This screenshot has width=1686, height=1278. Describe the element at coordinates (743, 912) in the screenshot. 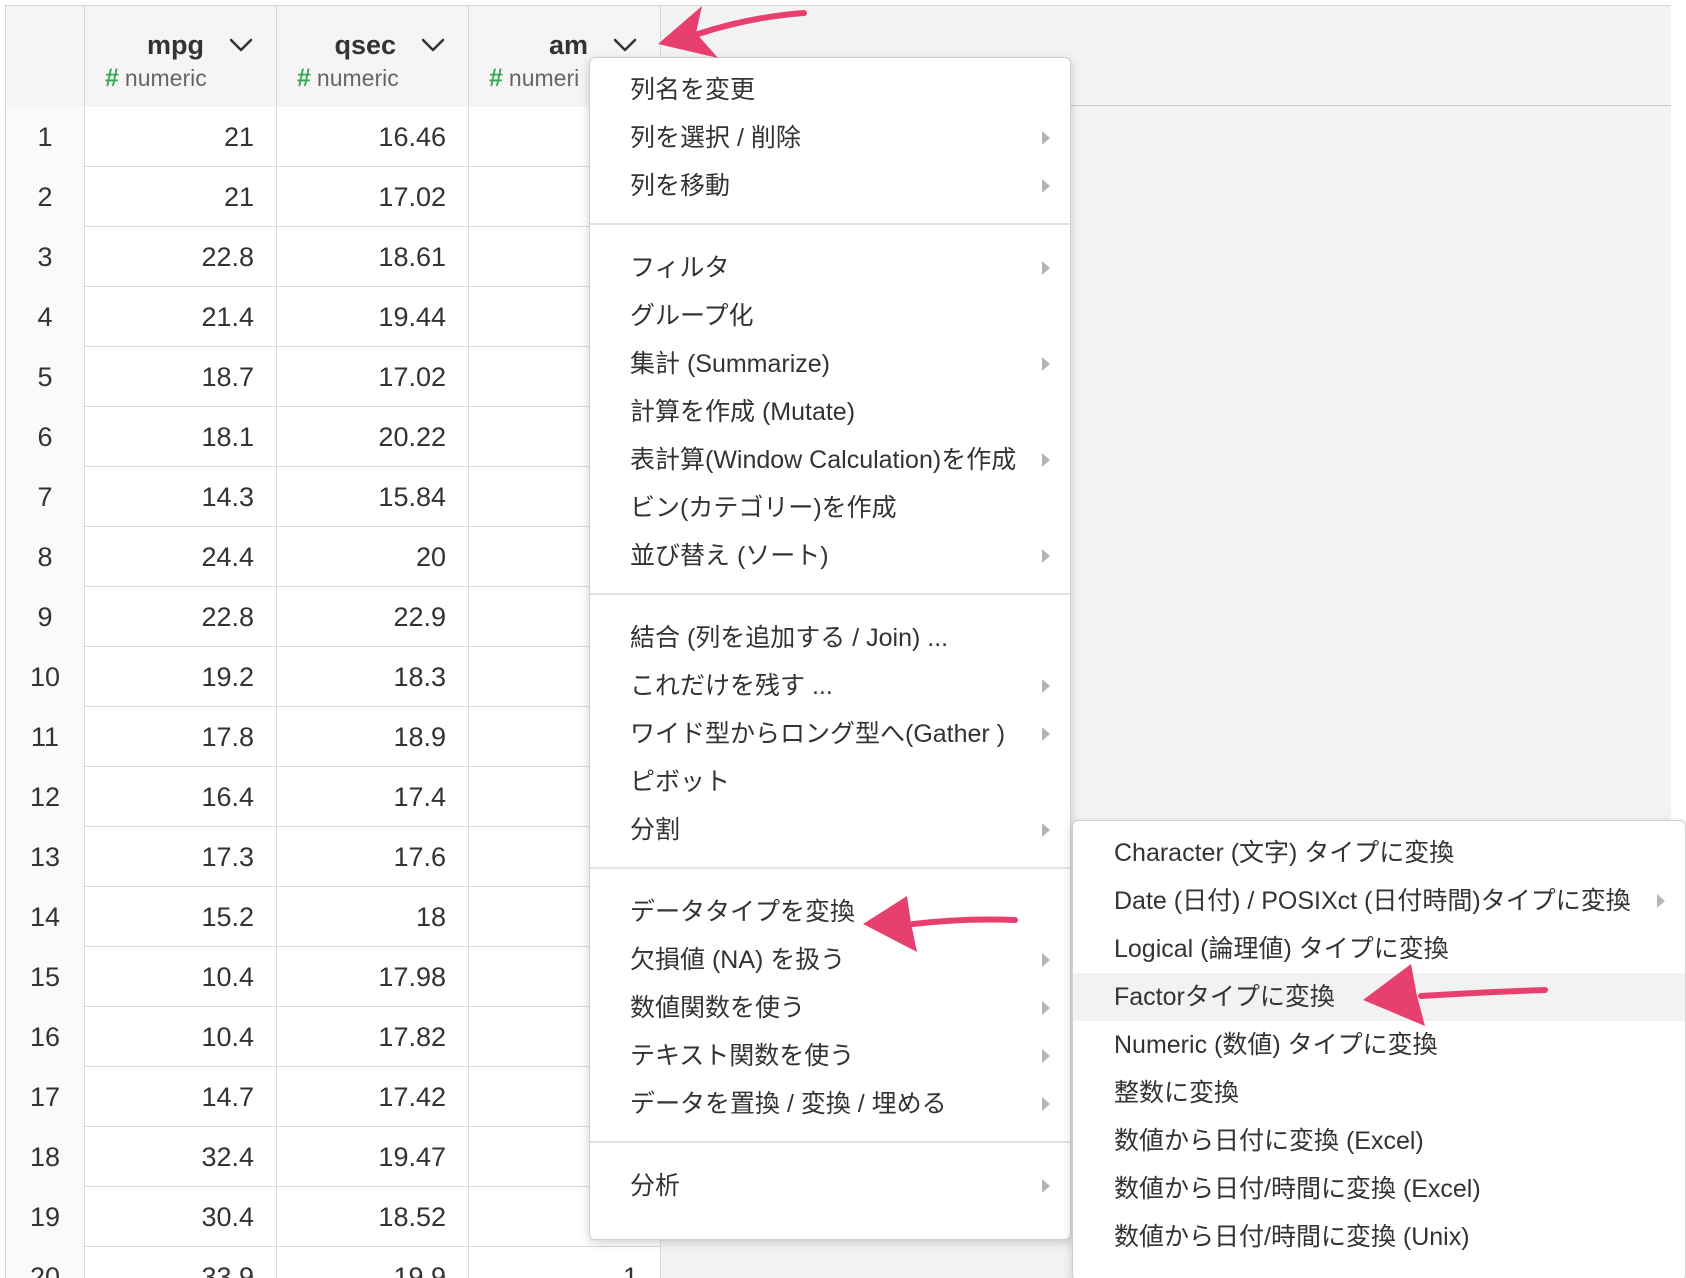

I see `menu-item-label: データタイプを変換` at that location.